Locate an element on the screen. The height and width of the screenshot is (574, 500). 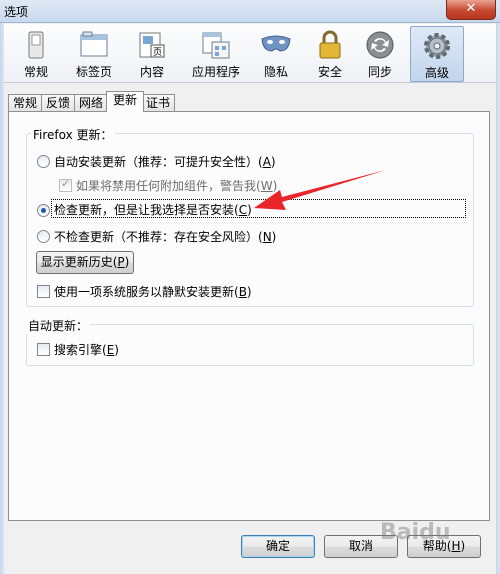
page-content-icon: 页 is located at coordinates (152, 45).